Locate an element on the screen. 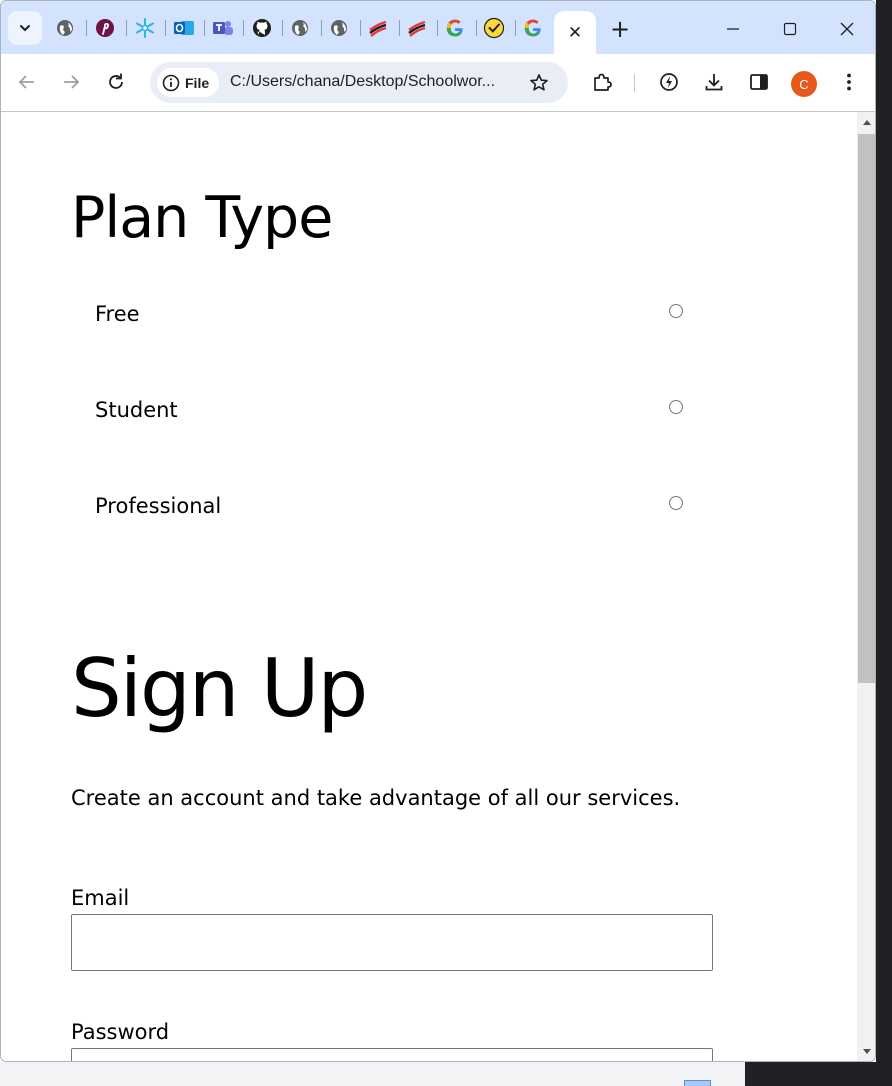 The width and height of the screenshot is (892, 1086). active-tab: ✕ is located at coordinates (575, 32).